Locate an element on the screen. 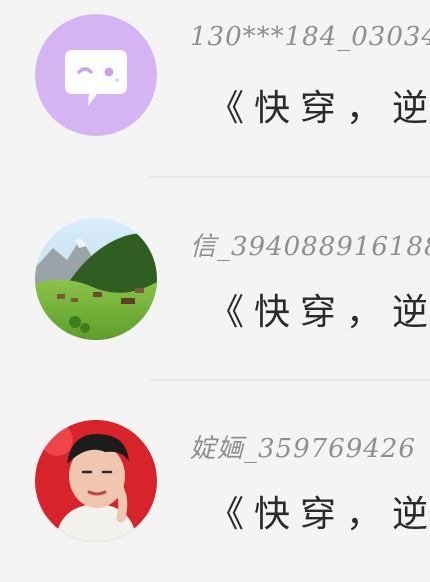 This screenshot has height=582, width=430. contact-name: 130***184_030348 is located at coordinates (310, 37).